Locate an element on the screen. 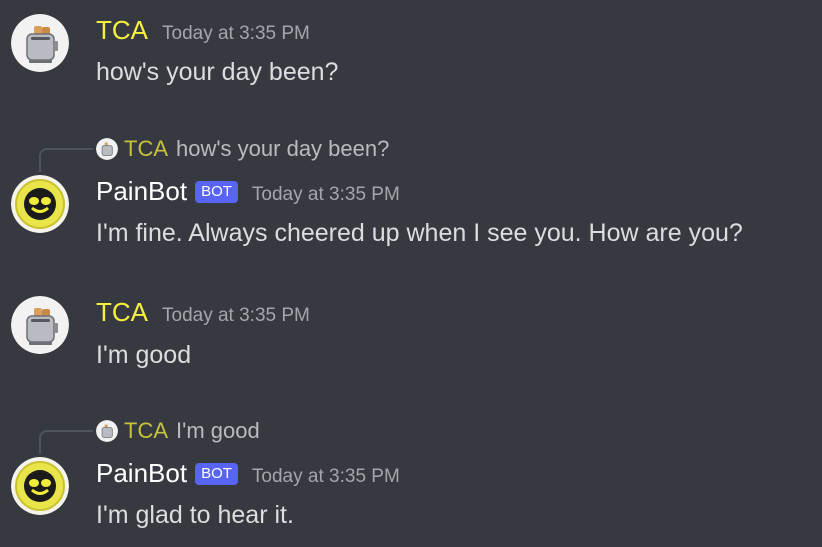  reply-text: I'm good is located at coordinates (218, 431).